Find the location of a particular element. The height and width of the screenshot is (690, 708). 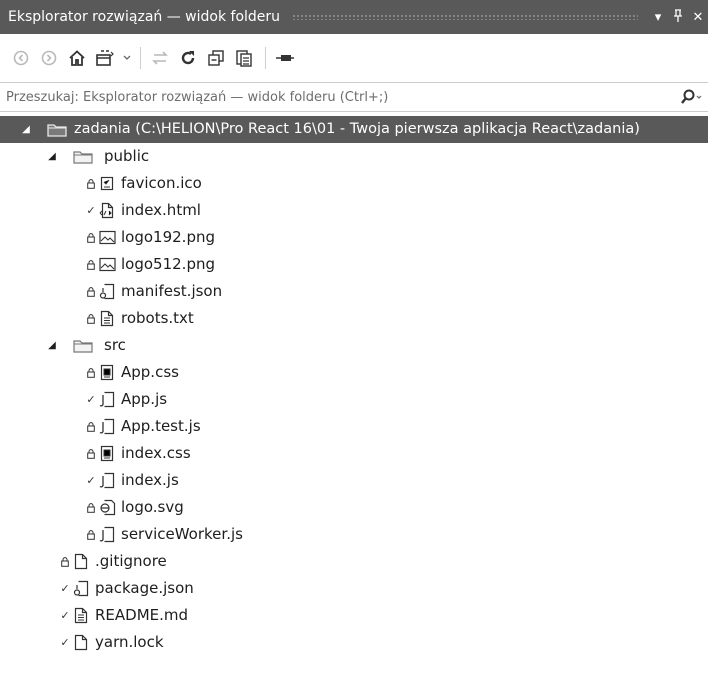

folder-label: public is located at coordinates (127, 156).